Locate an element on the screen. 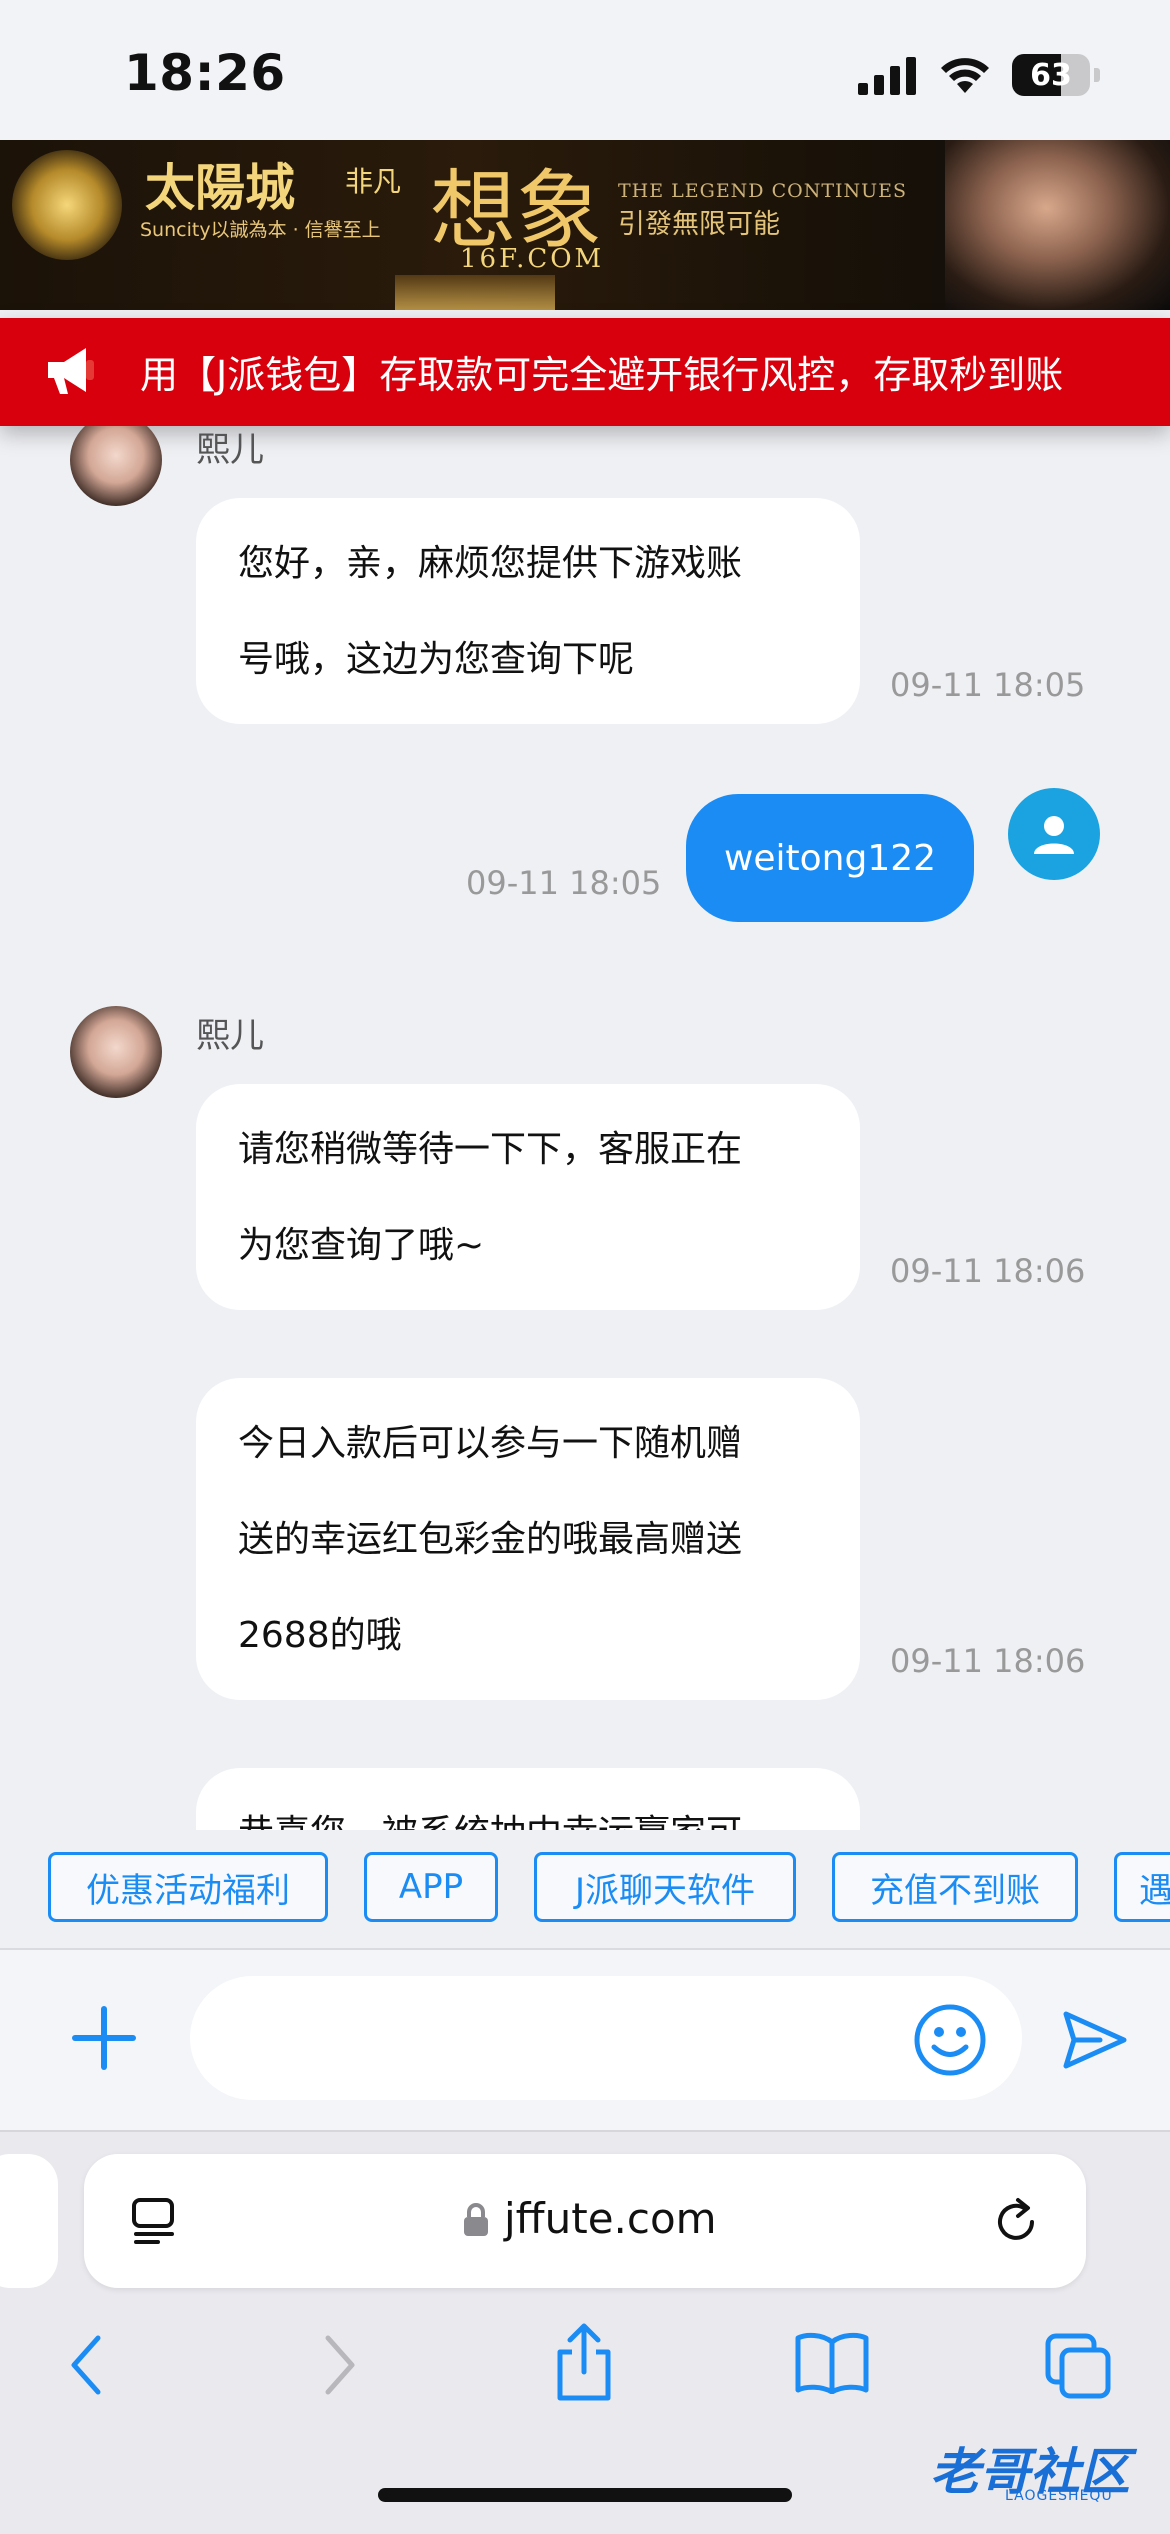 The width and height of the screenshot is (1170, 2534). message-input is located at coordinates (606, 2038).